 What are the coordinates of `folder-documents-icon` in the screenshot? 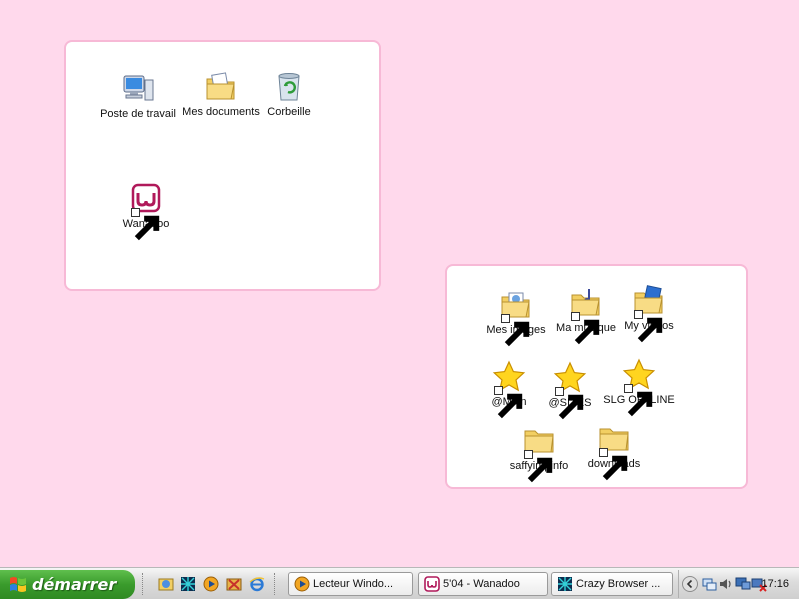 It's located at (221, 87).